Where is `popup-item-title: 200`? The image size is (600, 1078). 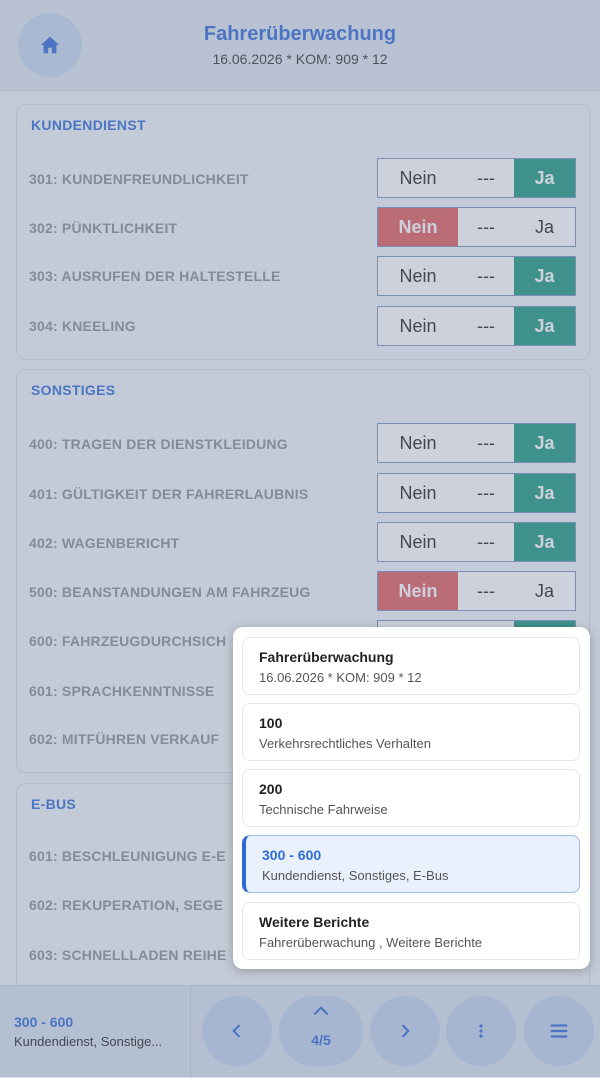 popup-item-title: 200 is located at coordinates (271, 789).